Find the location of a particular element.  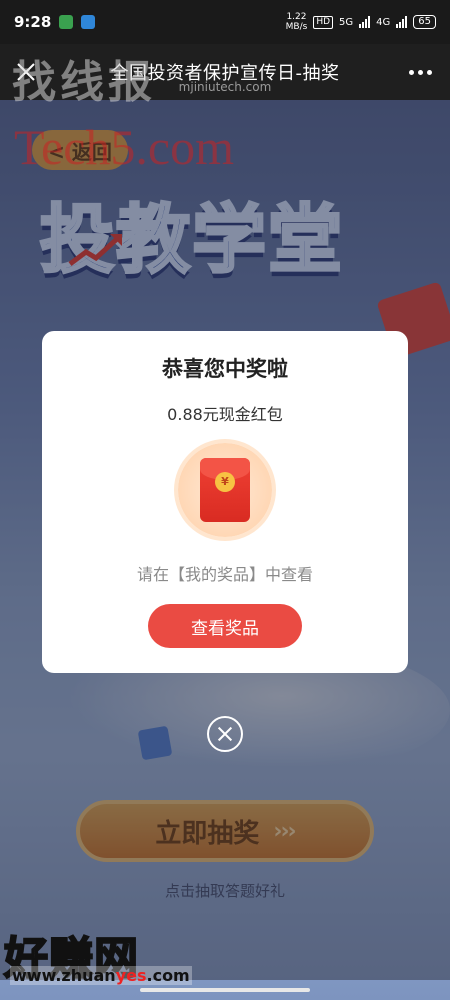

more-menu-icon is located at coordinates (420, 72).